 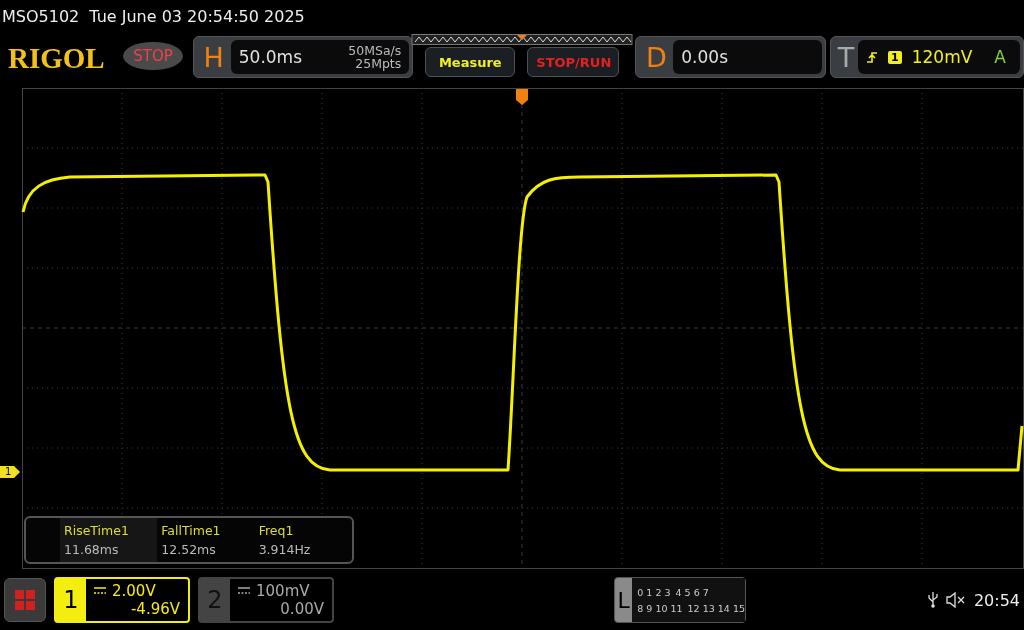 What do you see at coordinates (573, 62) in the screenshot?
I see `stop-run-button: STOP/RUN` at bounding box center [573, 62].